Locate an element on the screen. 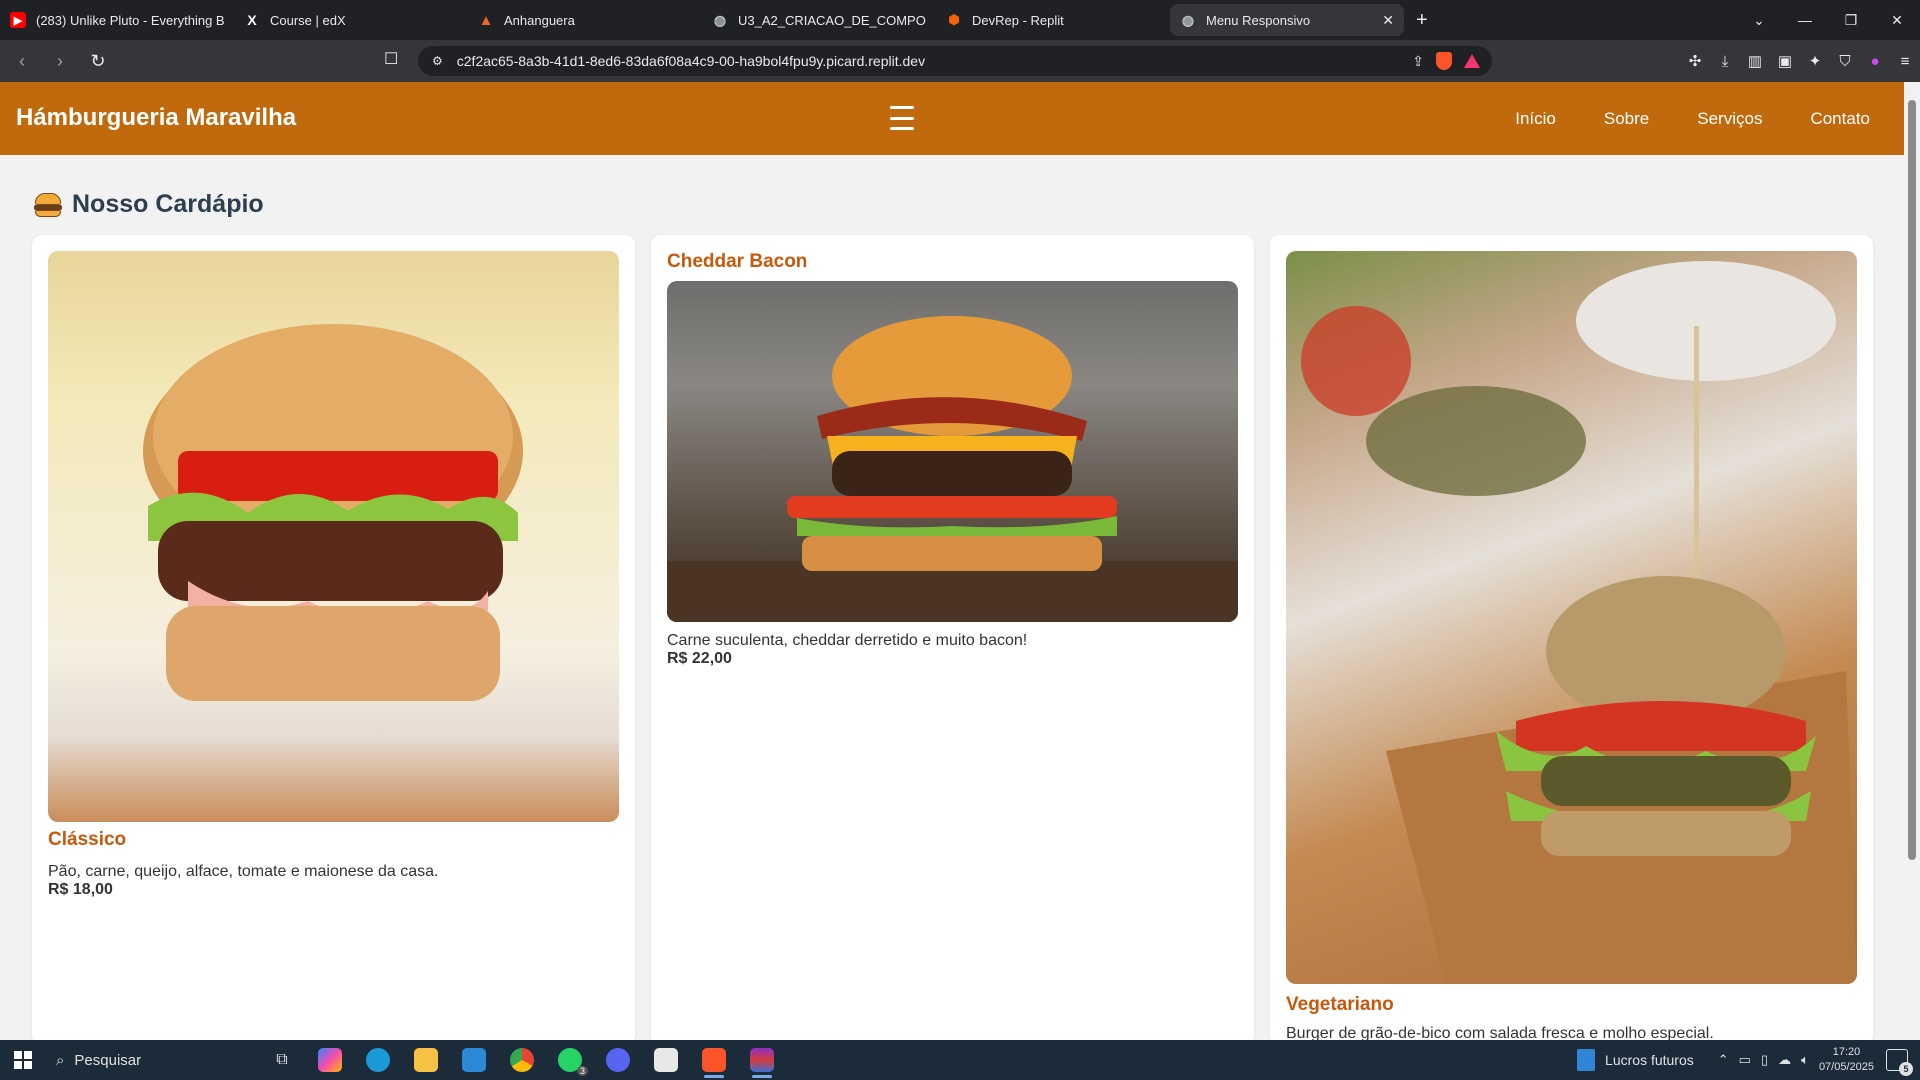 Image resolution: width=1920 pixels, height=1080 pixels. restore-icon: ❐ is located at coordinates (1851, 20).